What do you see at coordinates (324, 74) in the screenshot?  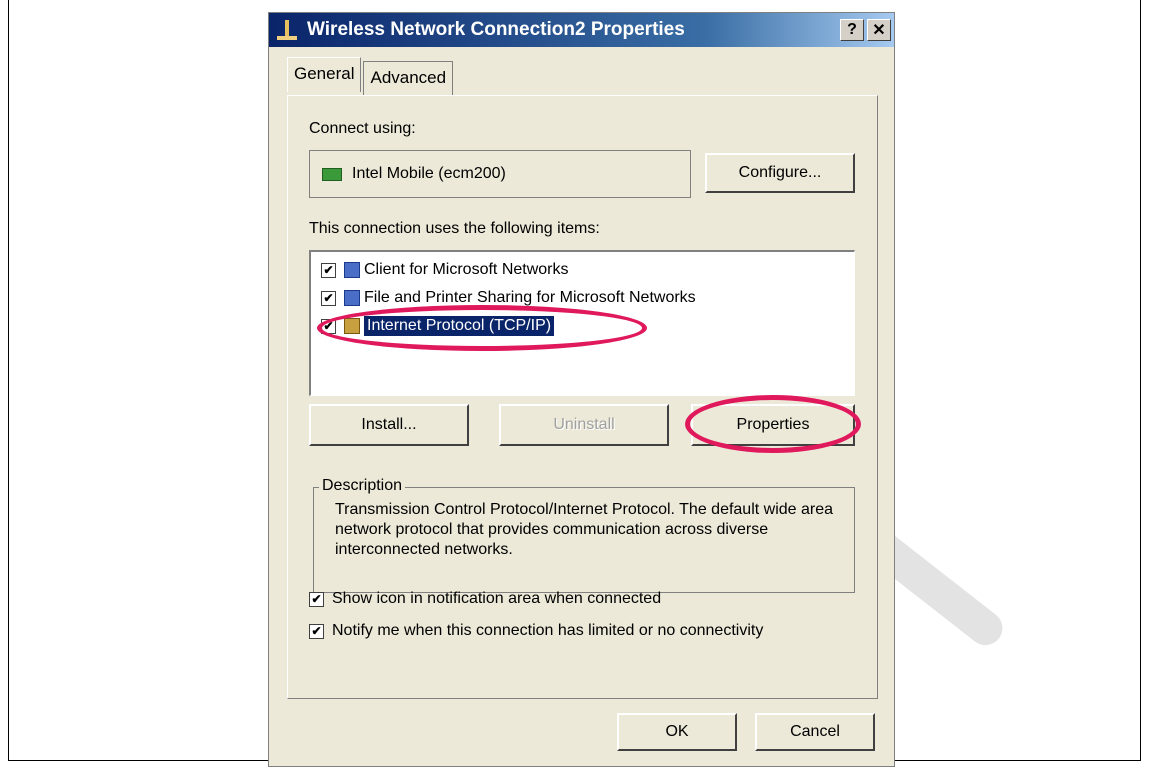 I see `tab-general: General` at bounding box center [324, 74].